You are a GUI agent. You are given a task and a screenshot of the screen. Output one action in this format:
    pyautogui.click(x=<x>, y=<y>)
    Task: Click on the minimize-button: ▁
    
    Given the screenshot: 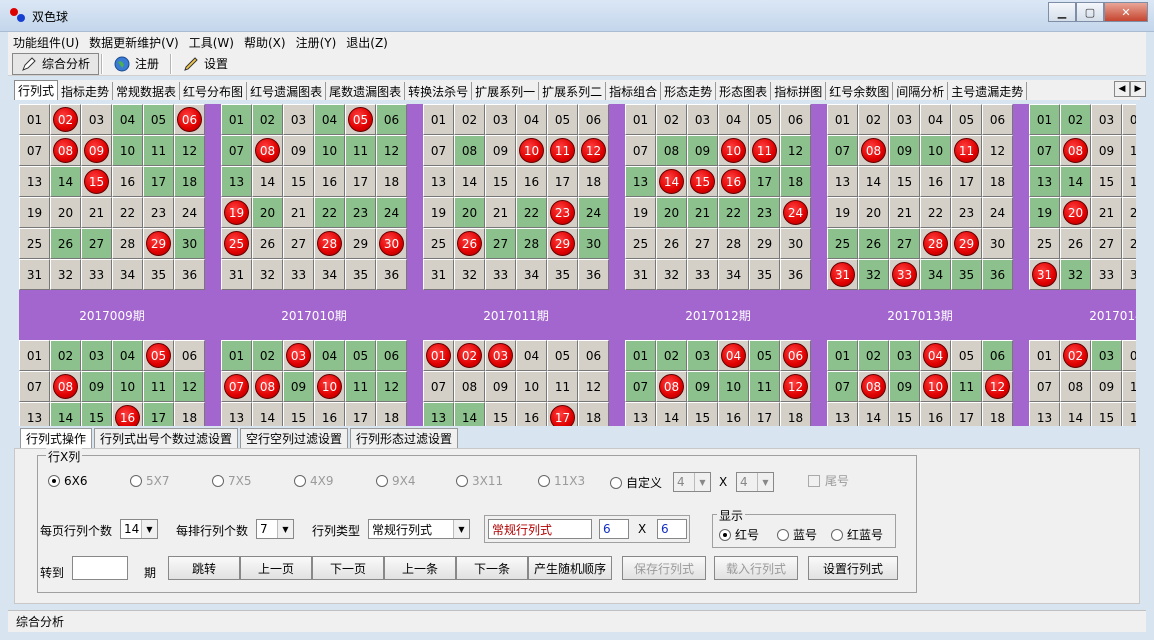 What is the action you would take?
    pyautogui.click(x=1062, y=12)
    